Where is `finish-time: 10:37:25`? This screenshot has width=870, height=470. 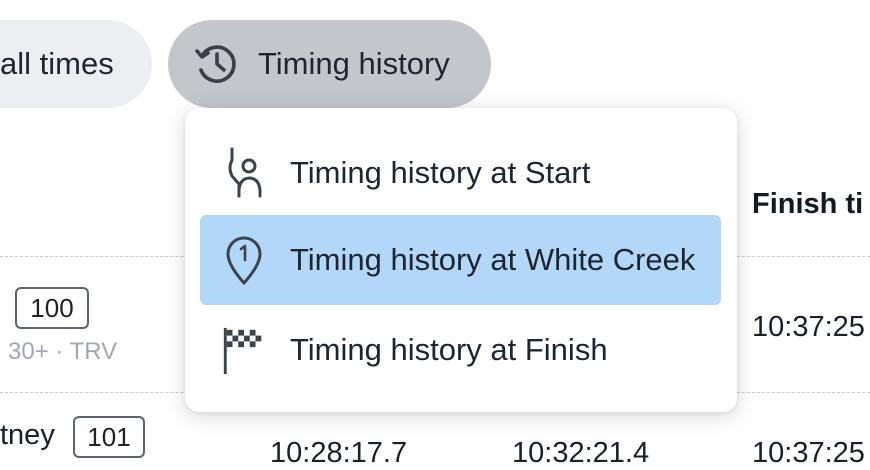
finish-time: 10:37:25 is located at coordinates (808, 327).